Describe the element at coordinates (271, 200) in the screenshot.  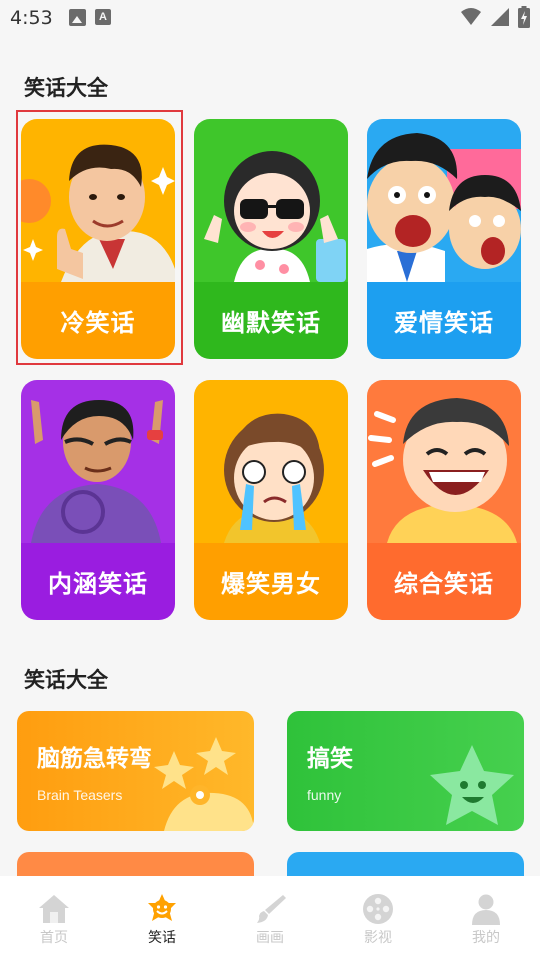
I see `humor-jokes-illustration` at that location.